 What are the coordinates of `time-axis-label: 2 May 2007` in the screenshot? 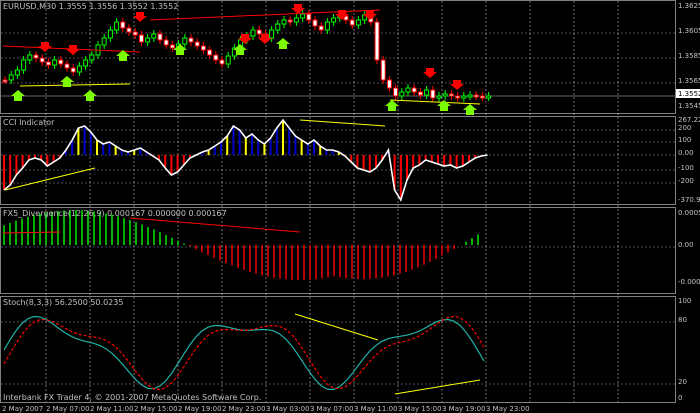 It's located at (22, 409).